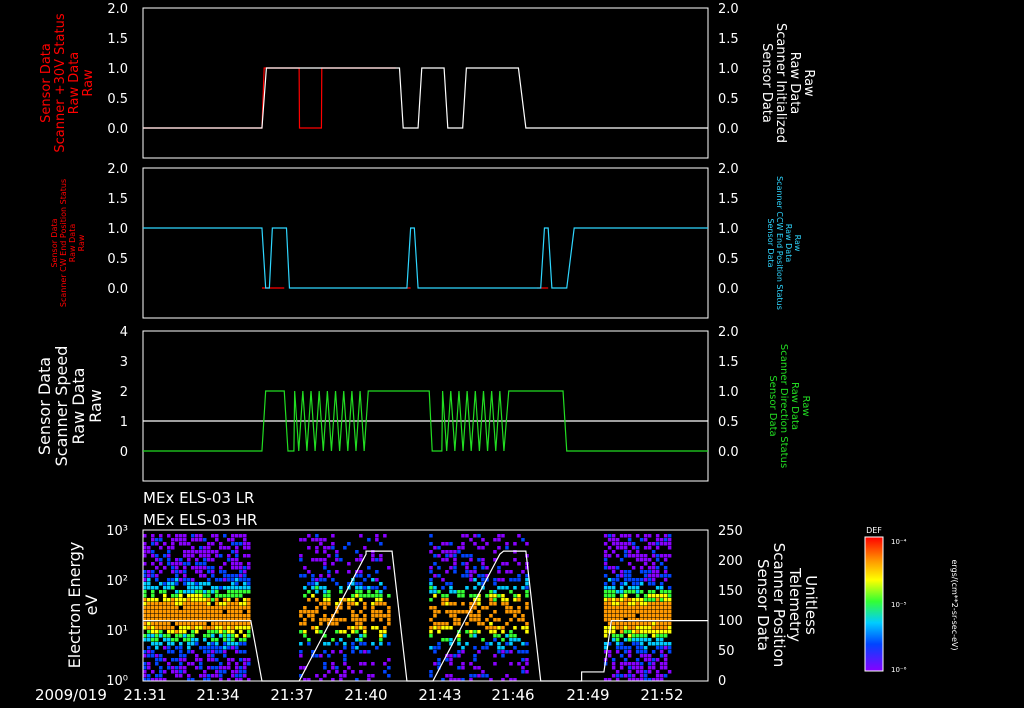  What do you see at coordinates (269, 98) in the screenshot?
I see `panel-1-series-red` at bounding box center [269, 98].